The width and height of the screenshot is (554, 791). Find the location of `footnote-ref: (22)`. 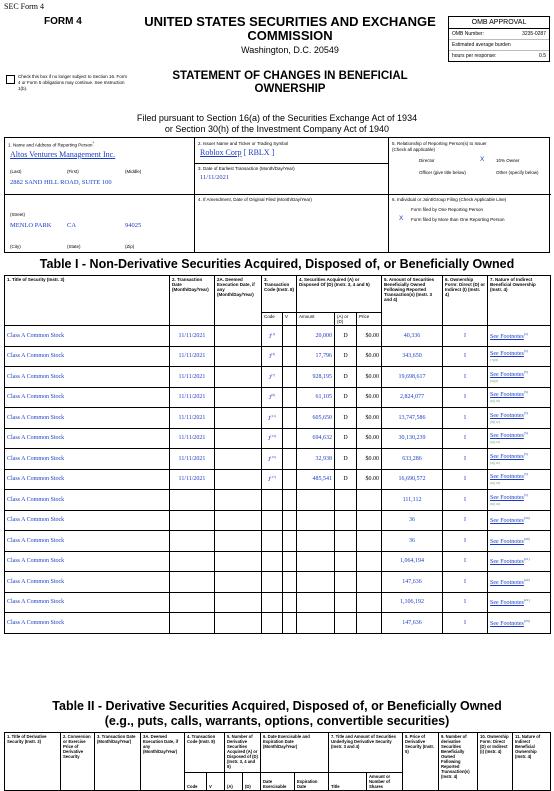

footnote-ref: (22) is located at coordinates (527, 580).